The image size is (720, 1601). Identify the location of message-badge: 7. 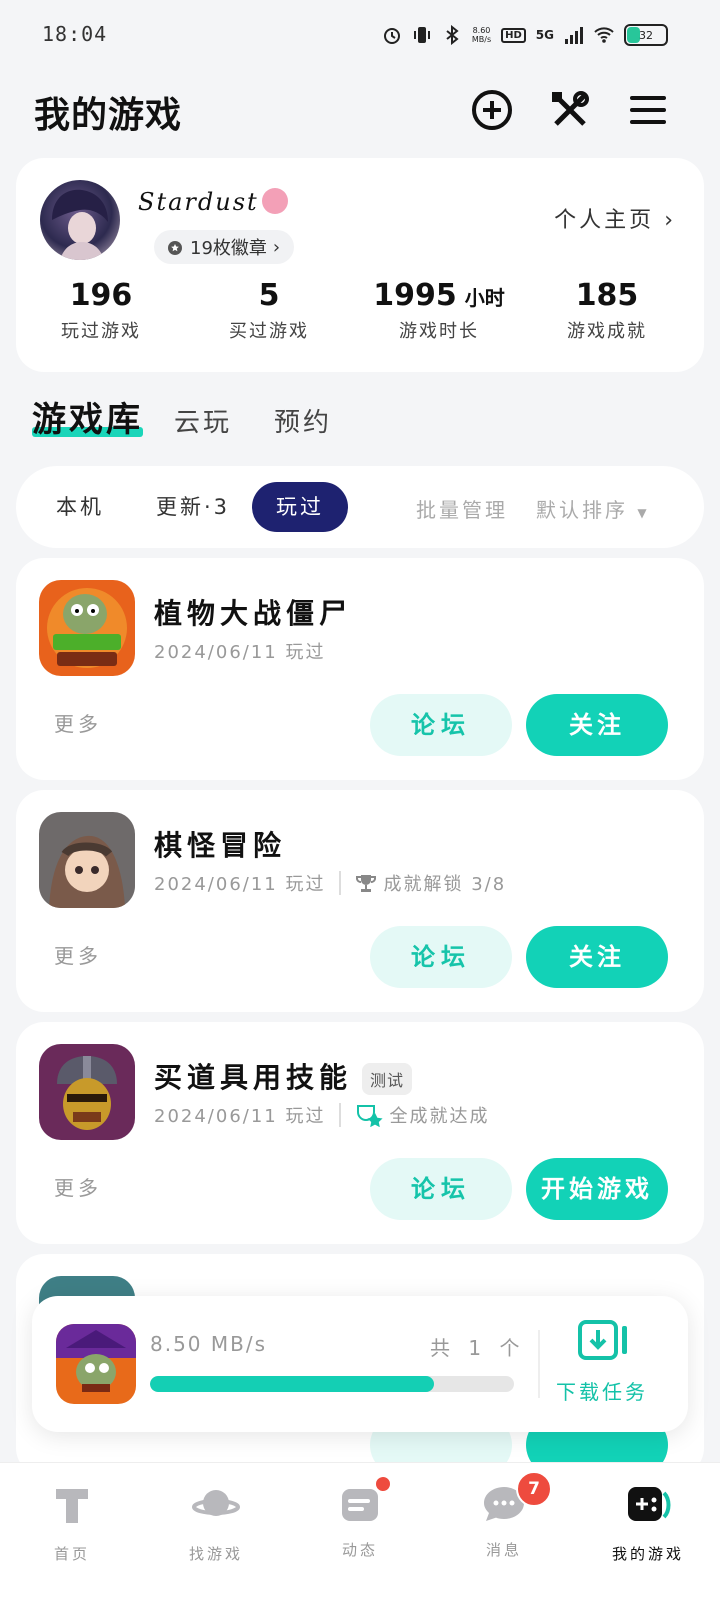
(534, 1489).